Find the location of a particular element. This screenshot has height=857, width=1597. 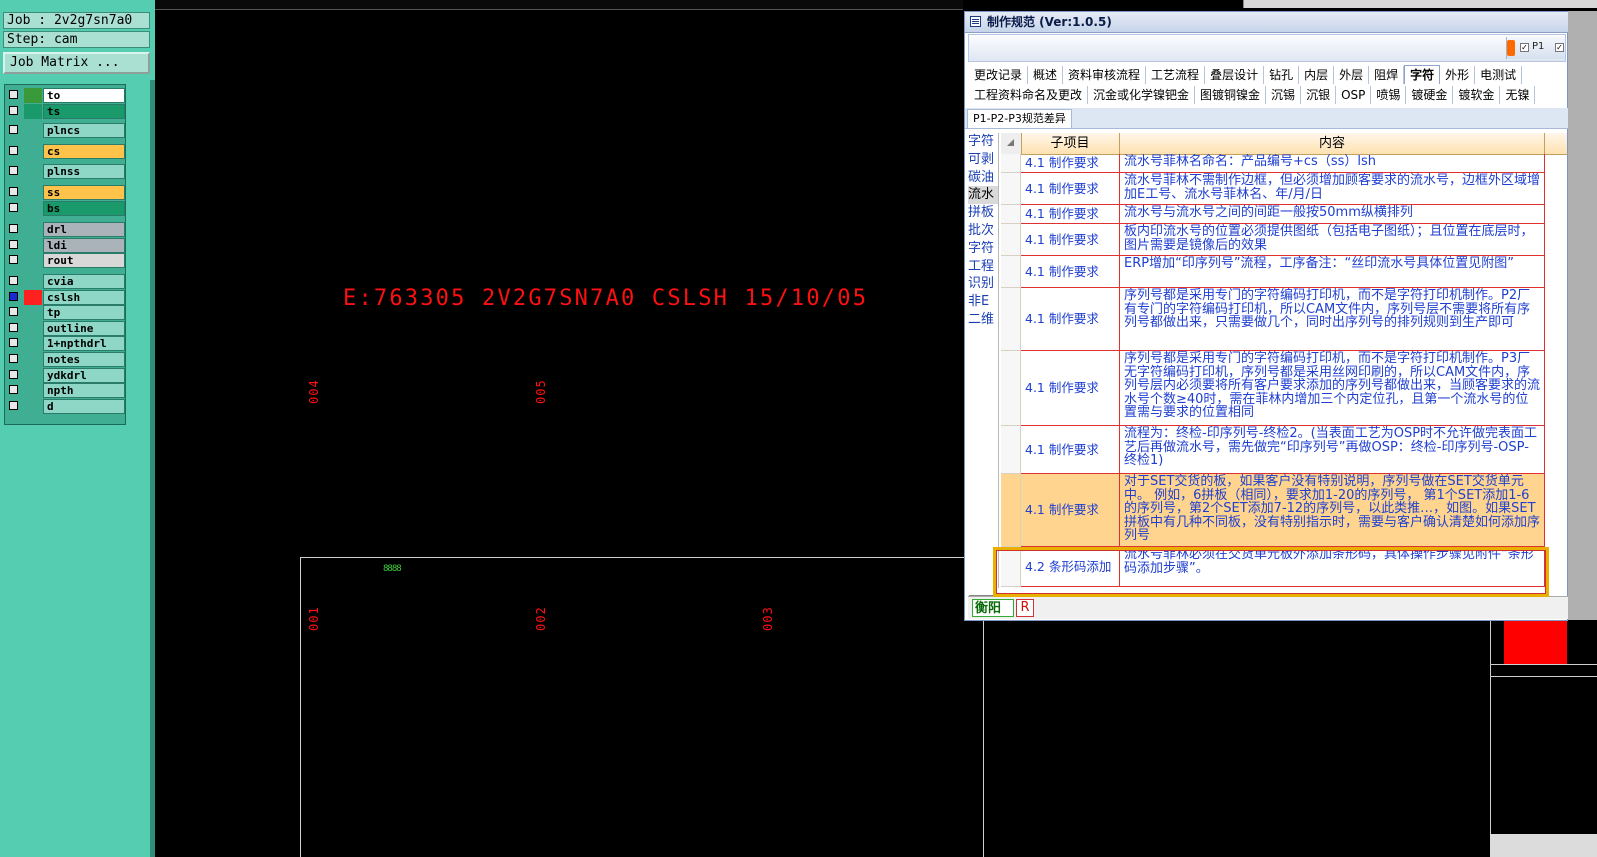

layer-row-rout: rout is located at coordinates (66, 260).